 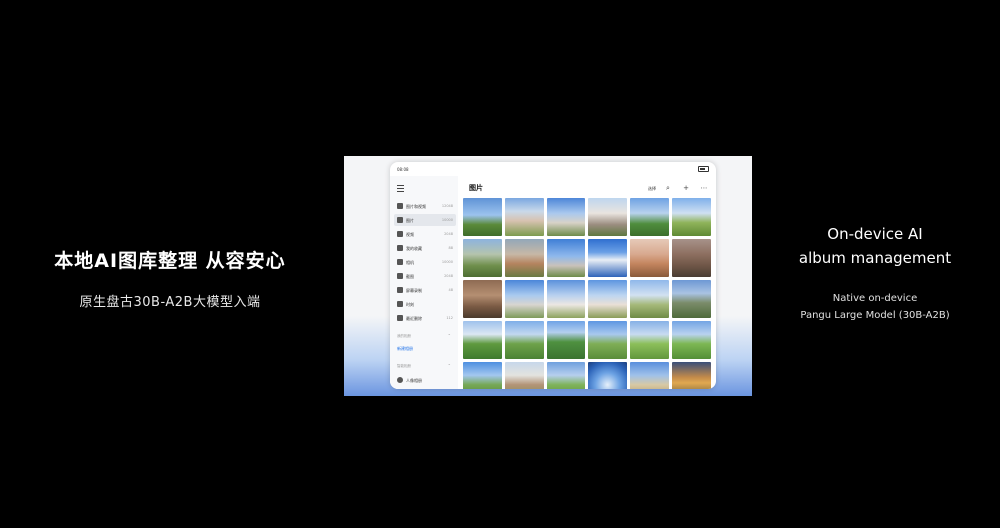 I want to click on english-subtitle-line1: Native on-device, so click(x=875, y=298).